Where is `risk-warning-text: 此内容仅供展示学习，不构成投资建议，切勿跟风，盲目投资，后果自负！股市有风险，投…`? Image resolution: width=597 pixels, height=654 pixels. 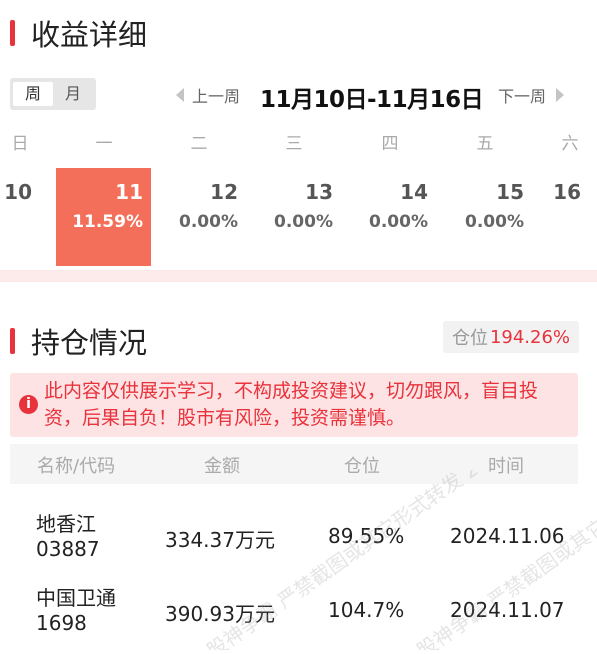 risk-warning-text: 此内容仅供展示学习，不构成投资建议，切勿跟风，盲目投资，后果自负！股市有风险，投… is located at coordinates (291, 404).